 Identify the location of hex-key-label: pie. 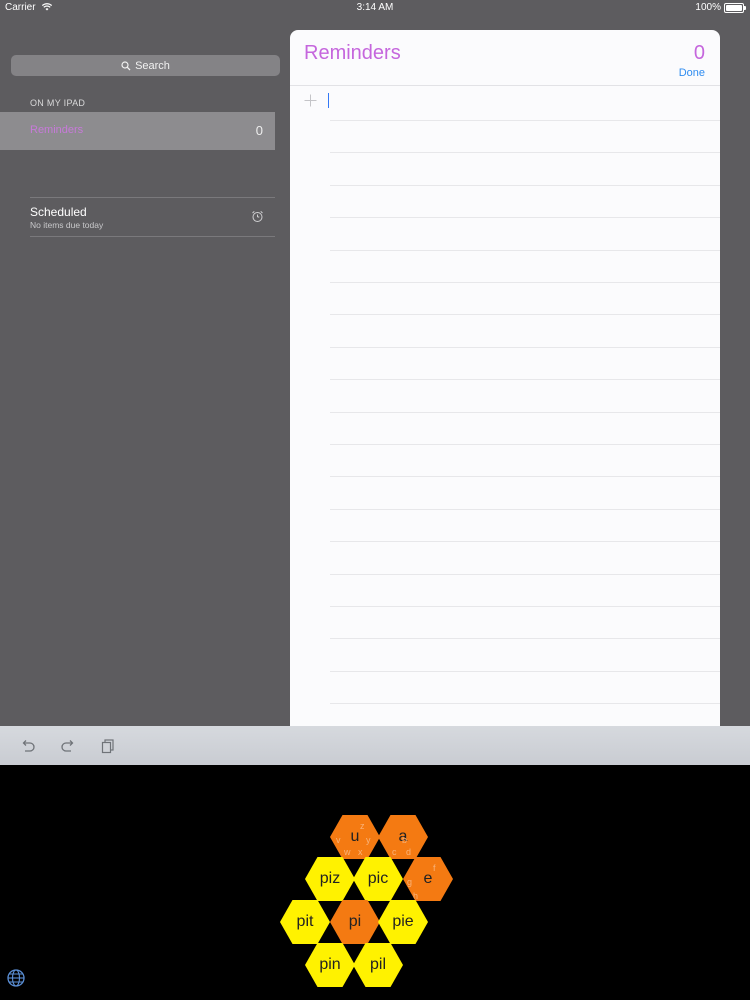
(403, 921).